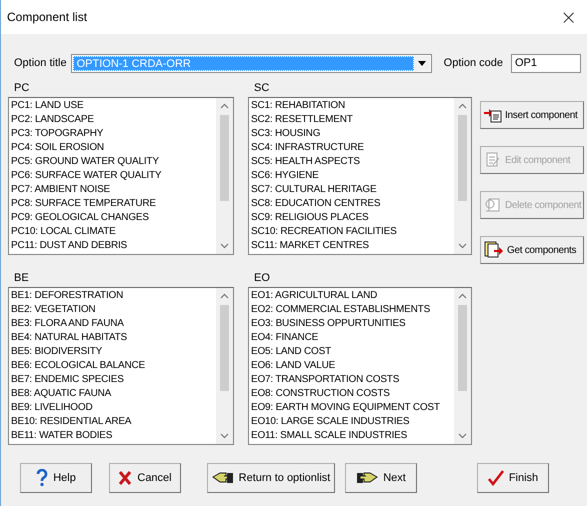  I want to click on list-item: EO9: EARTH MOVING EQUIPMENT COST, so click(352, 408).